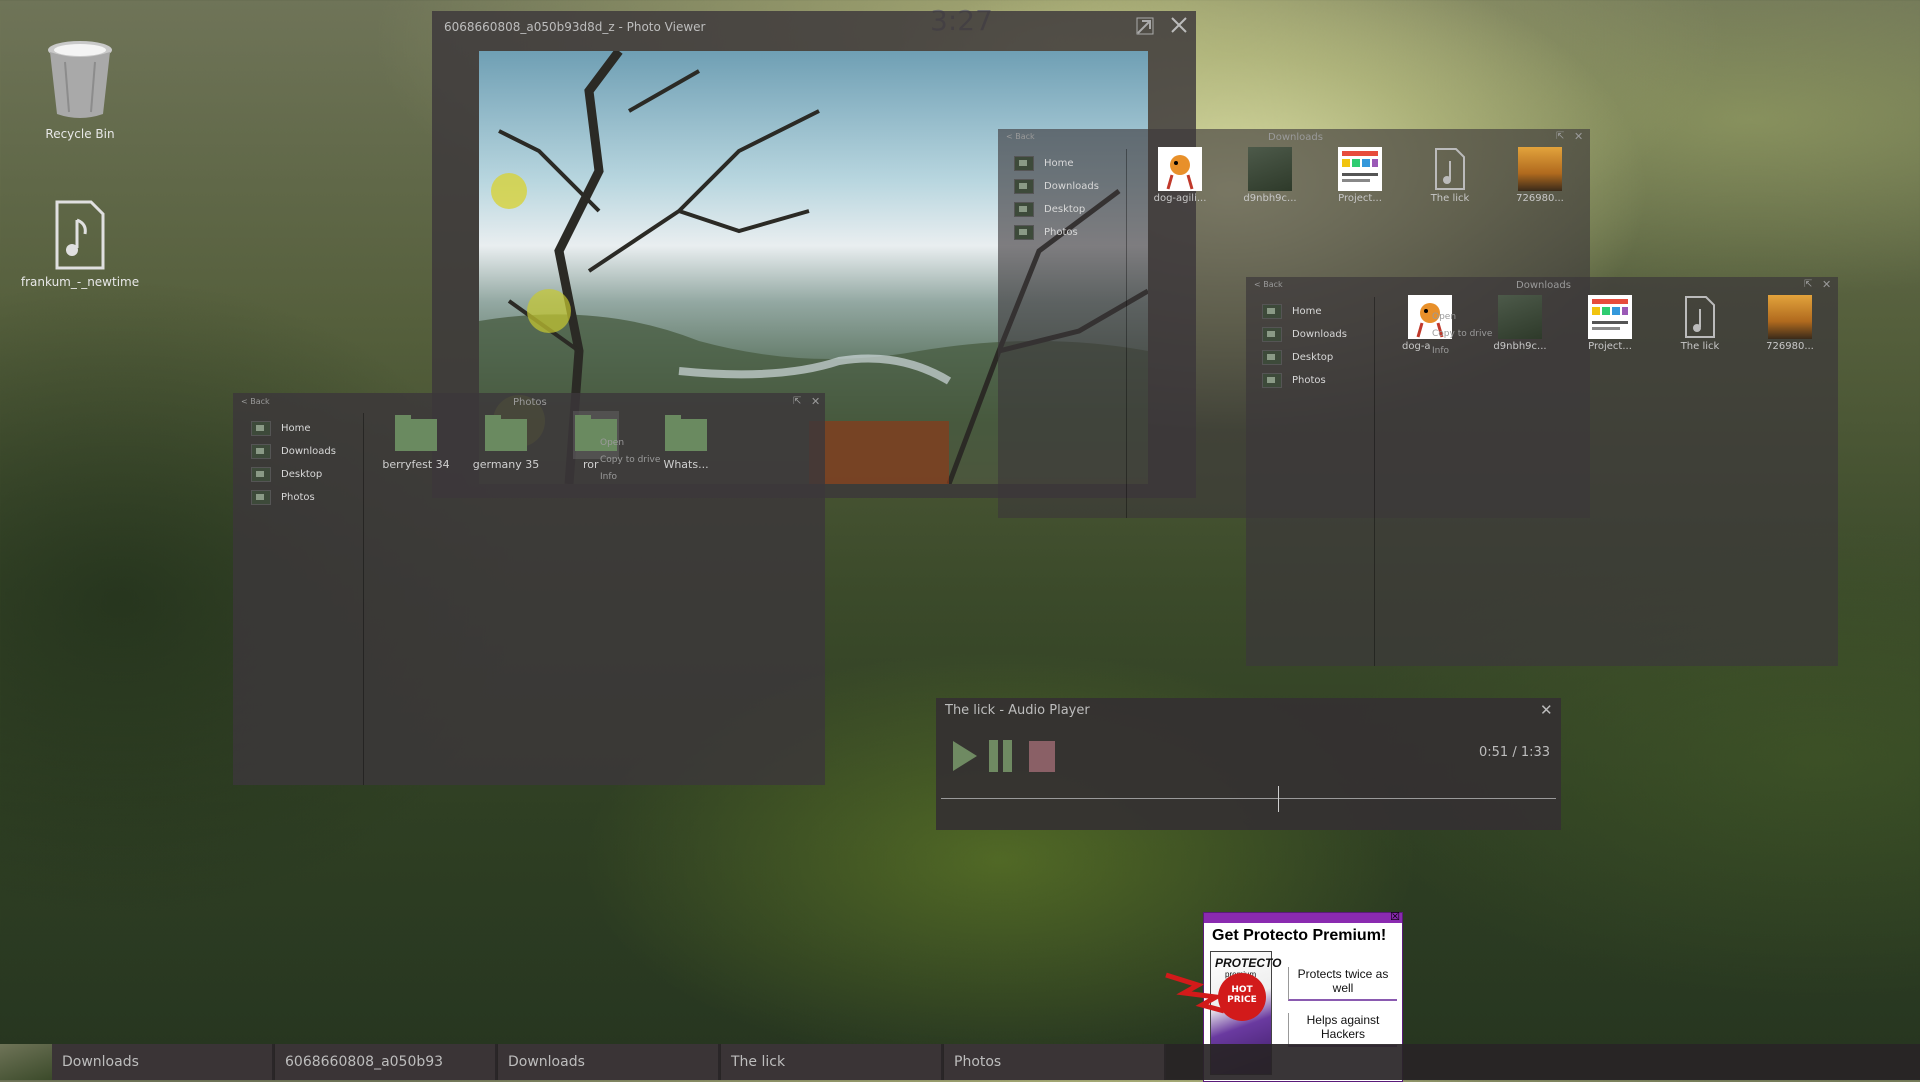  What do you see at coordinates (1042, 756) in the screenshot?
I see `stop-icon` at bounding box center [1042, 756].